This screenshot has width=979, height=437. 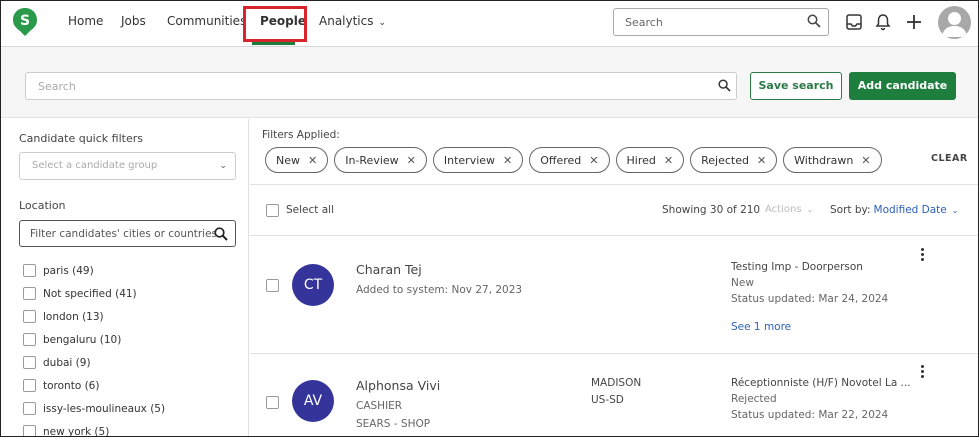 What do you see at coordinates (902, 86) in the screenshot?
I see `add-candidate-button: Add candidate` at bounding box center [902, 86].